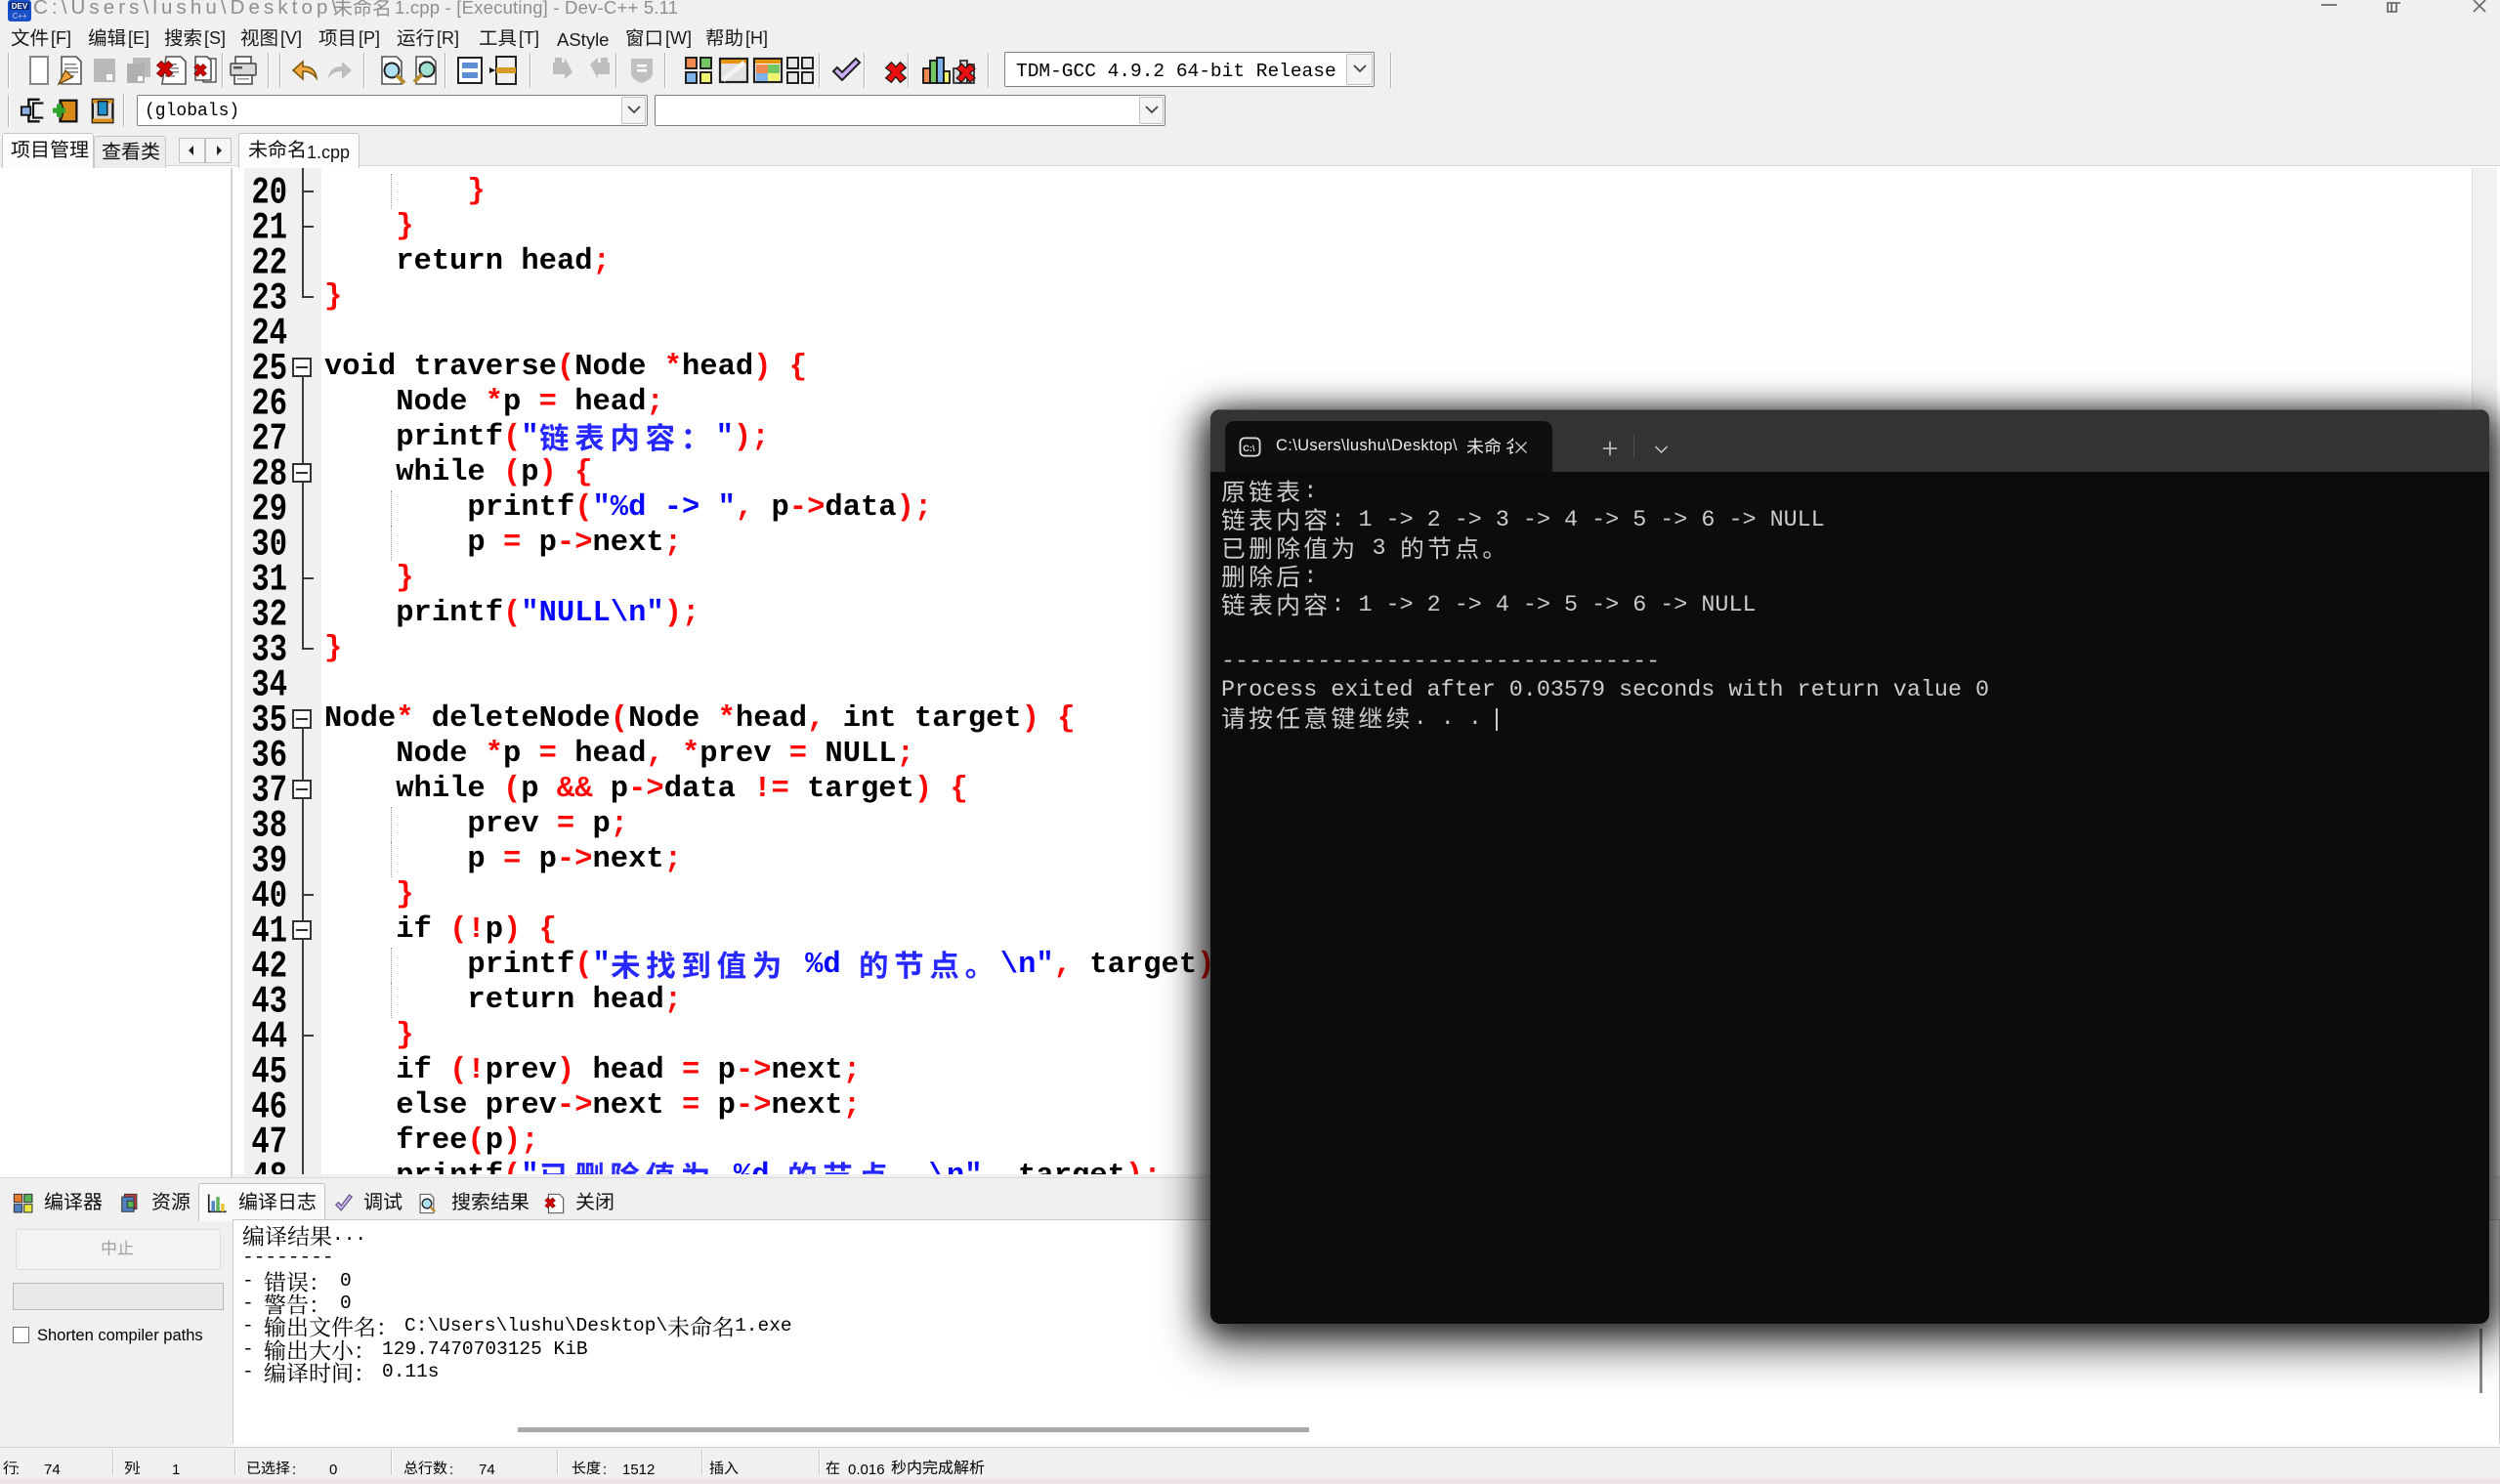 The width and height of the screenshot is (2500, 1484). What do you see at coordinates (1249, 449) in the screenshot?
I see `svg-text: C:\` at bounding box center [1249, 449].